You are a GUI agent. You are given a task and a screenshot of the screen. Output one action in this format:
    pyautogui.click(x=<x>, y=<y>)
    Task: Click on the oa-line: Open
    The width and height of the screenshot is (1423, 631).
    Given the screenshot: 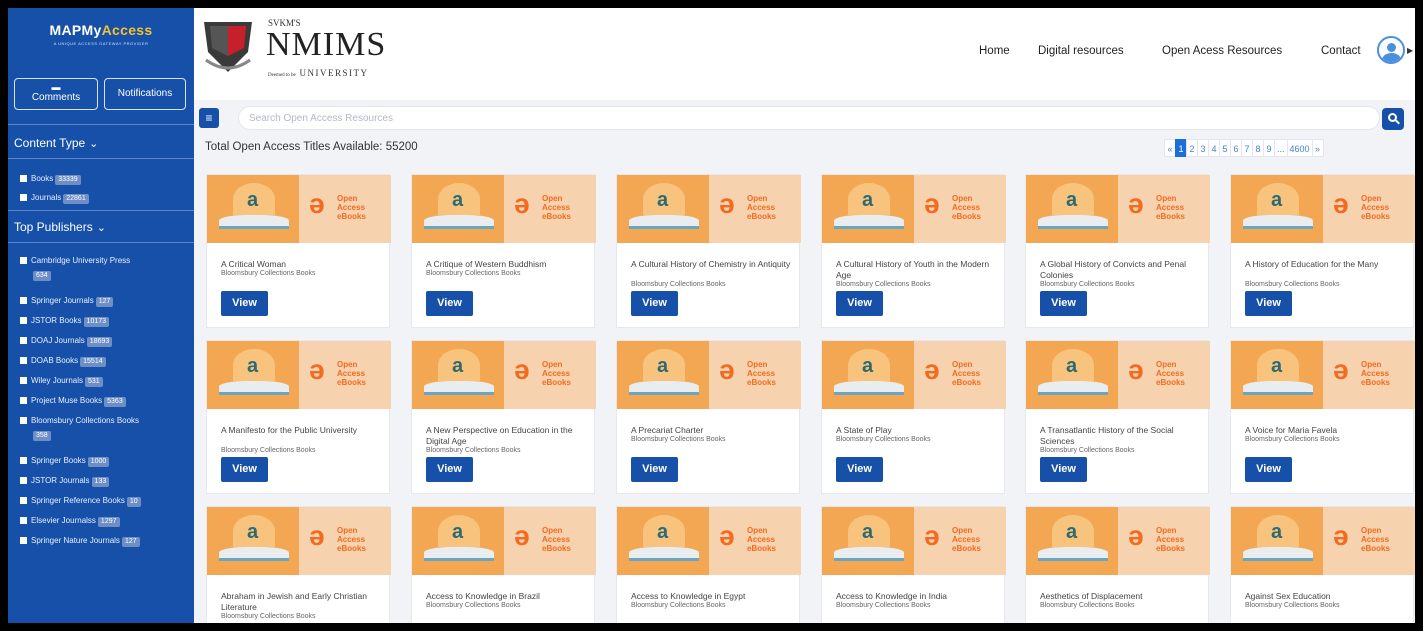 What is the action you would take?
    pyautogui.click(x=552, y=530)
    